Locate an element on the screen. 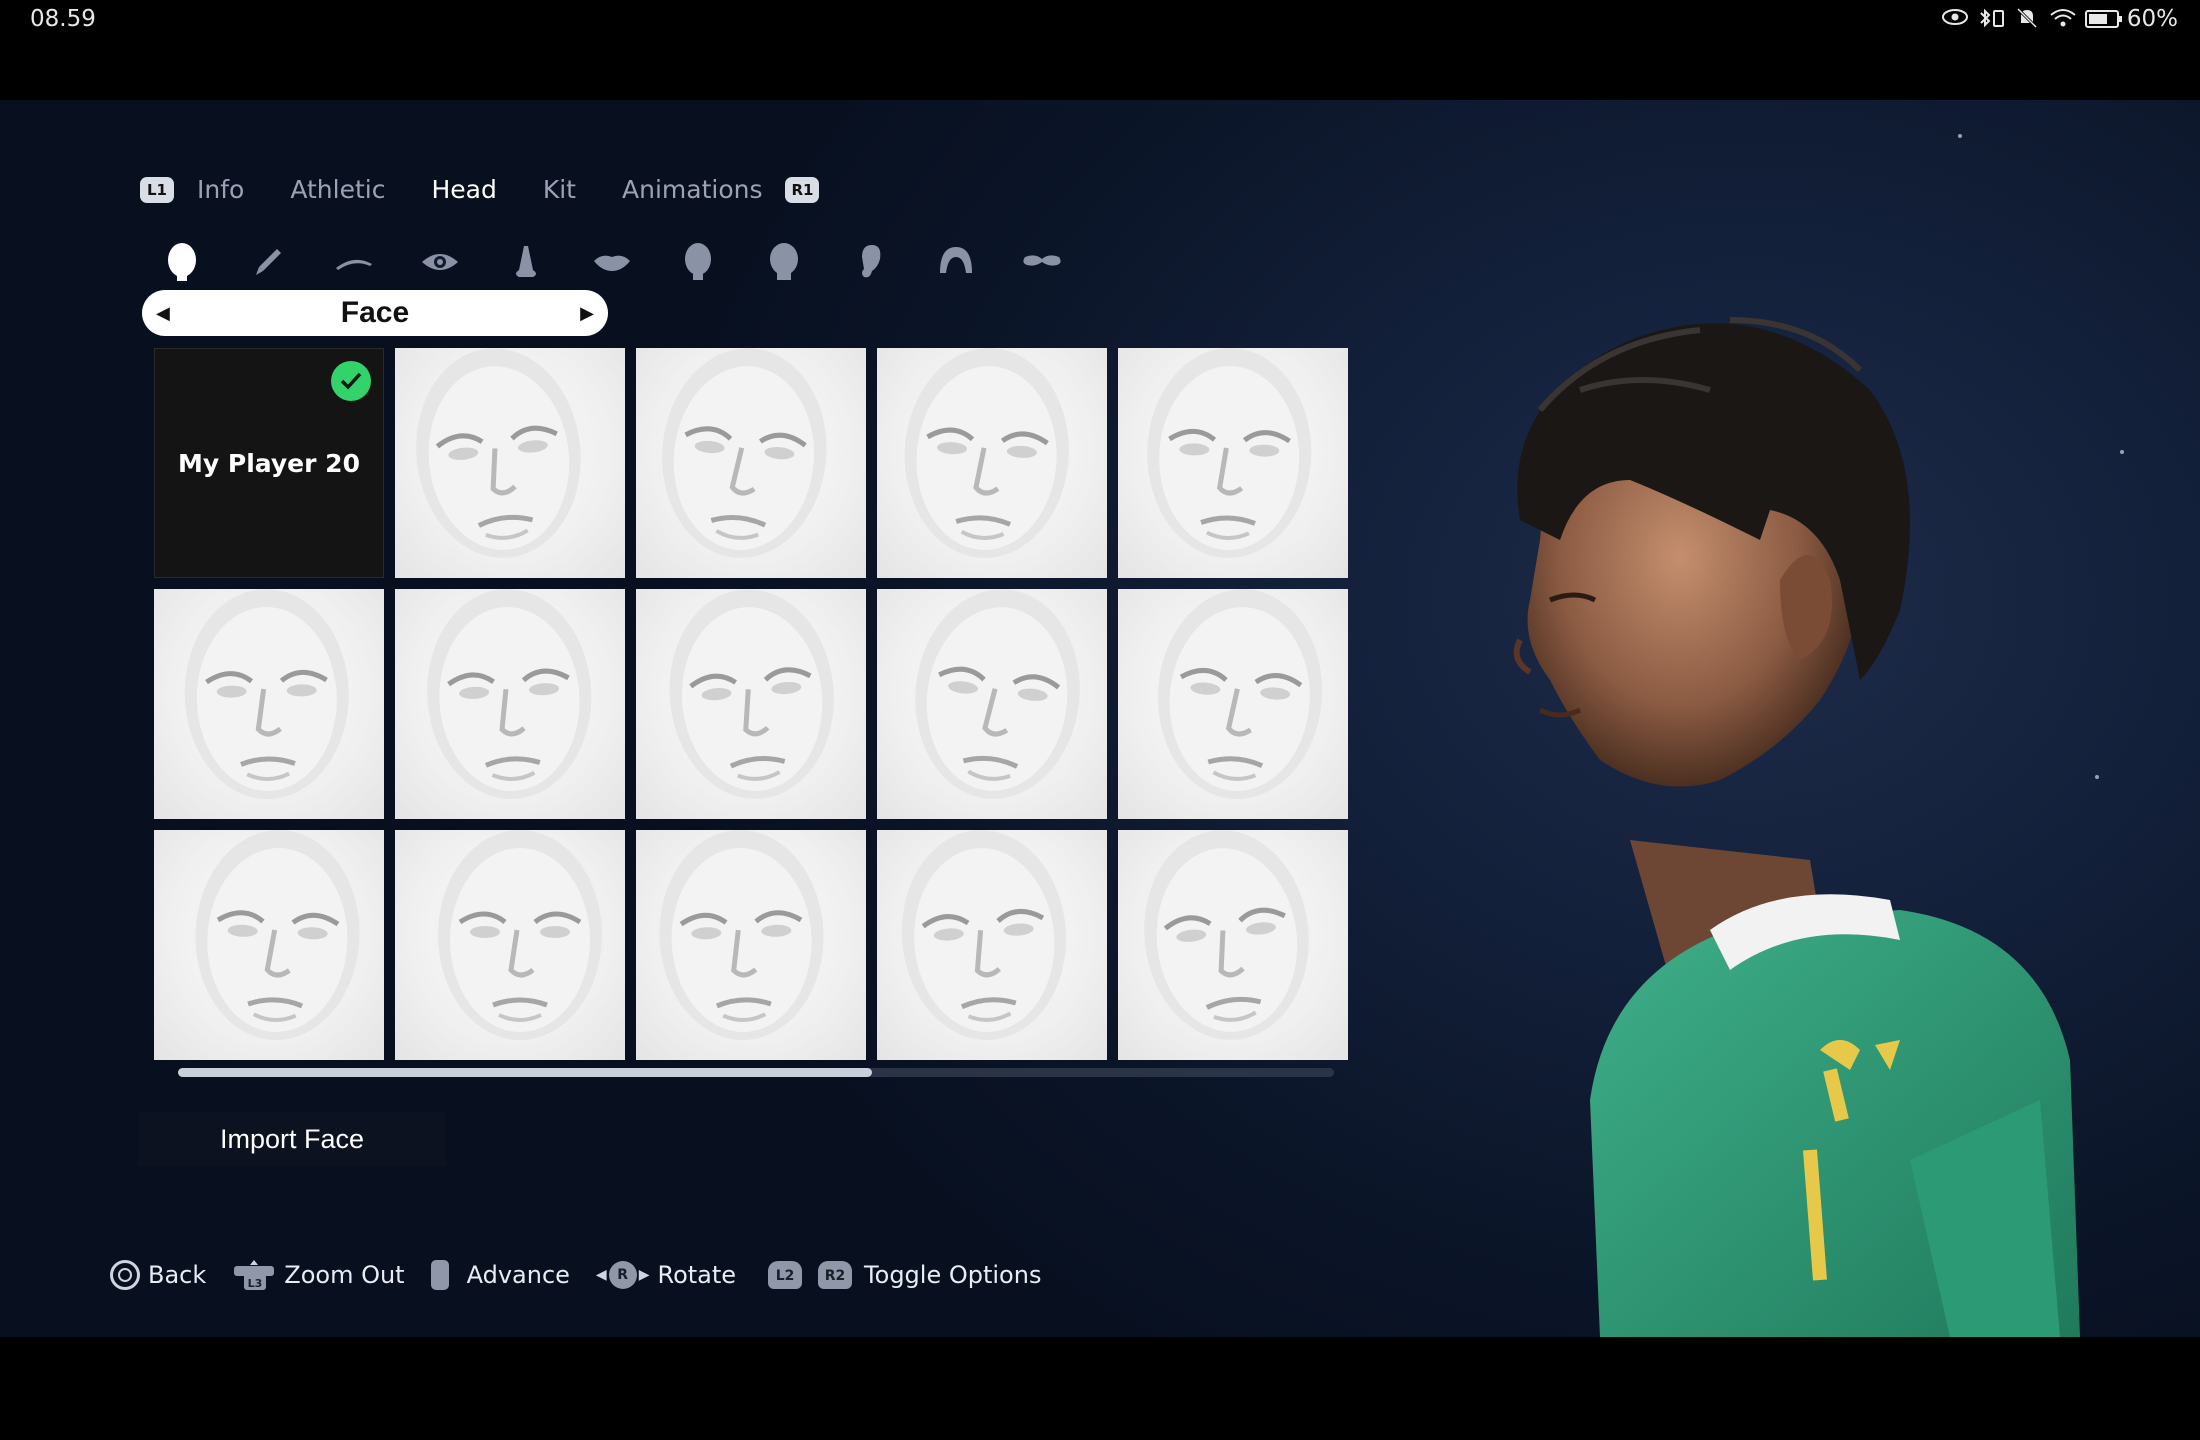 The height and width of the screenshot is (1440, 2200). head-front-icon is located at coordinates (698, 262).